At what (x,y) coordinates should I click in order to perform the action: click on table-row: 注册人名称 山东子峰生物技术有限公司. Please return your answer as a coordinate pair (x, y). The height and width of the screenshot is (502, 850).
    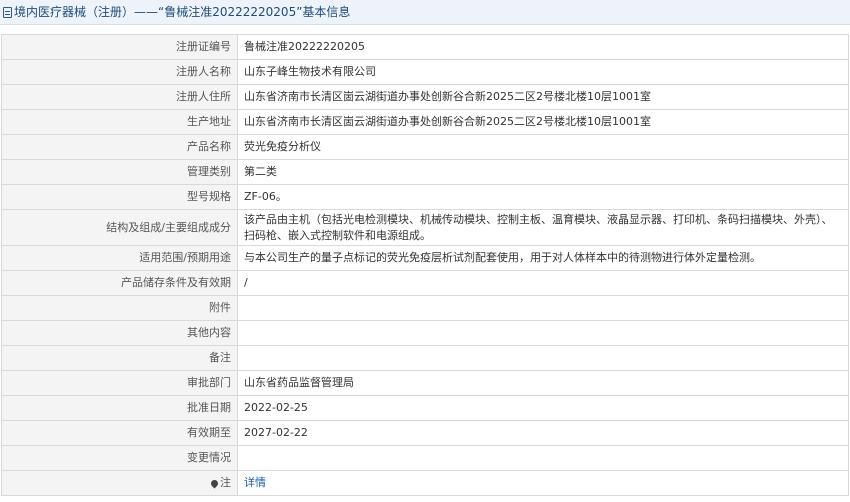
    Looking at the image, I should click on (425, 72).